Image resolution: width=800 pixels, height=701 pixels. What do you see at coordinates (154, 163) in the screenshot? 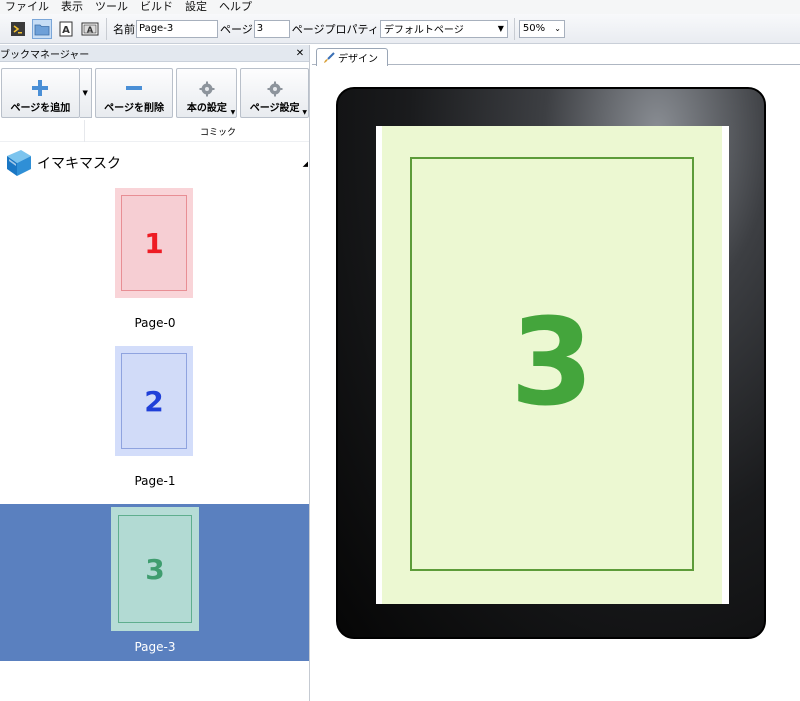
I see `book-node: イマキマスク ◢` at bounding box center [154, 163].